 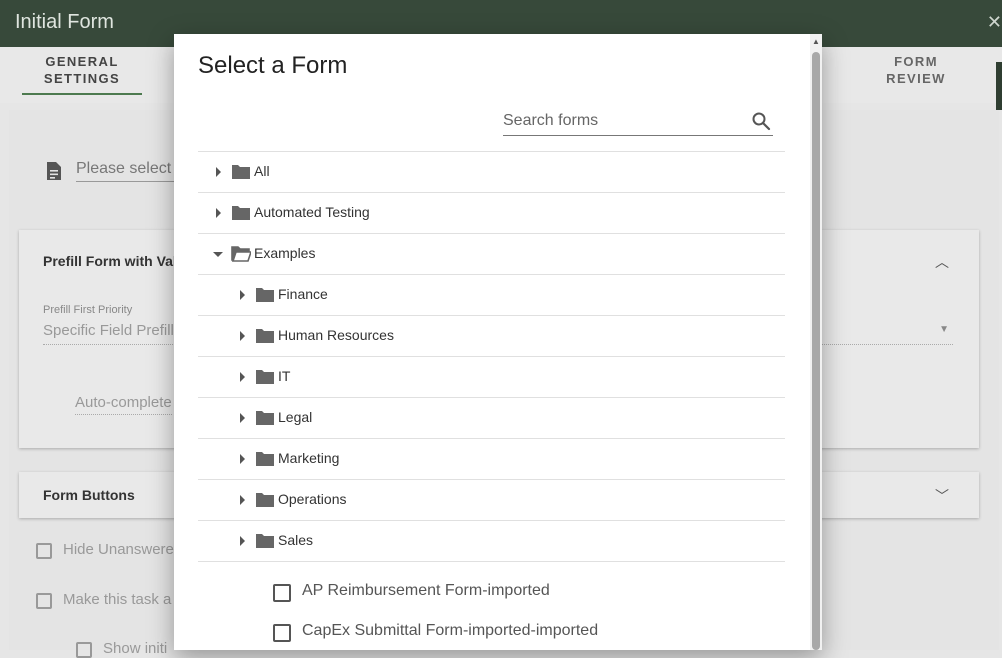 I want to click on tree-row-legal: Legal, so click(x=491, y=417).